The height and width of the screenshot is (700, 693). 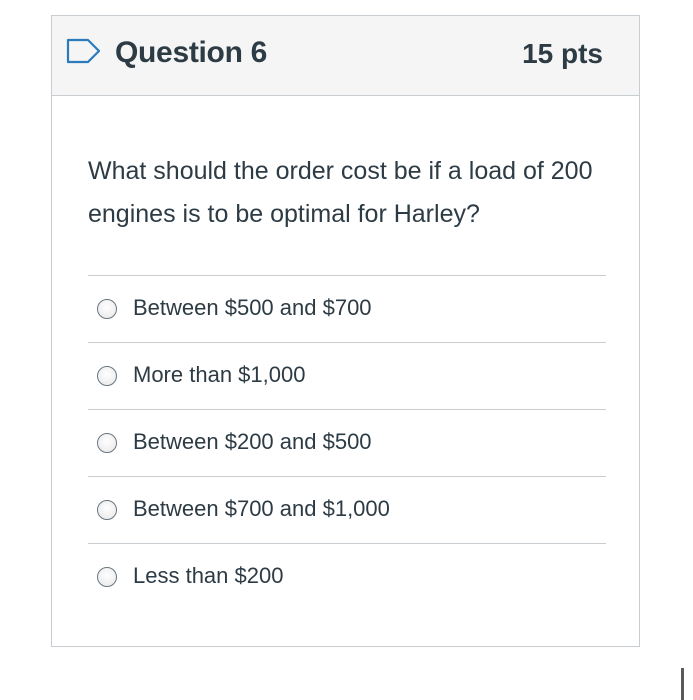 I want to click on flag-question-icon, so click(x=84, y=51).